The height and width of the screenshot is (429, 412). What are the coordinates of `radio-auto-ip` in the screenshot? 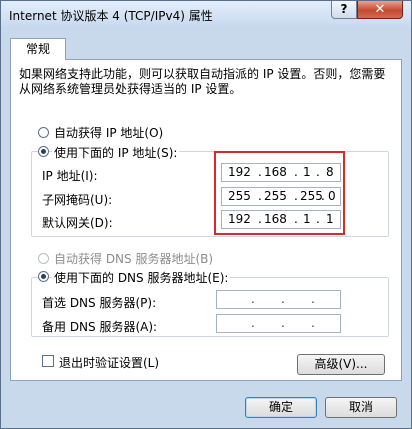 It's located at (43, 132).